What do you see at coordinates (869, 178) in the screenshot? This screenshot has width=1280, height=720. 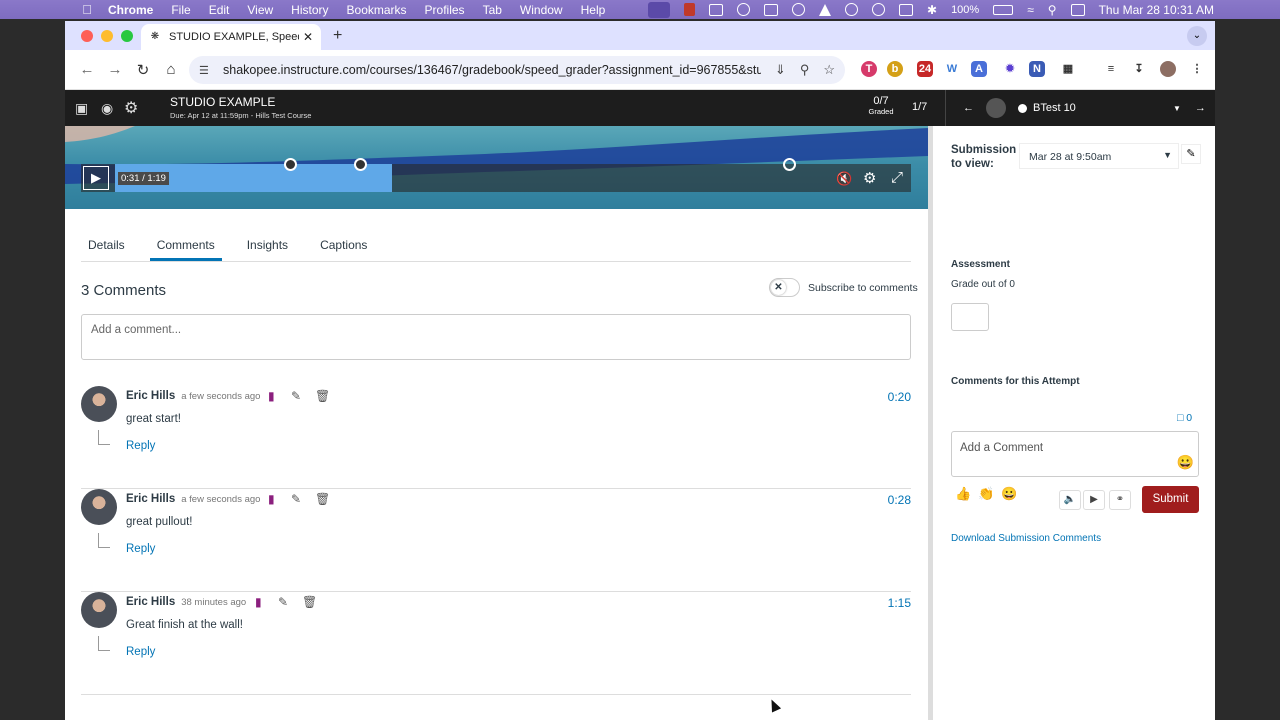 I see `video-settings-icon: ⚙` at bounding box center [869, 178].